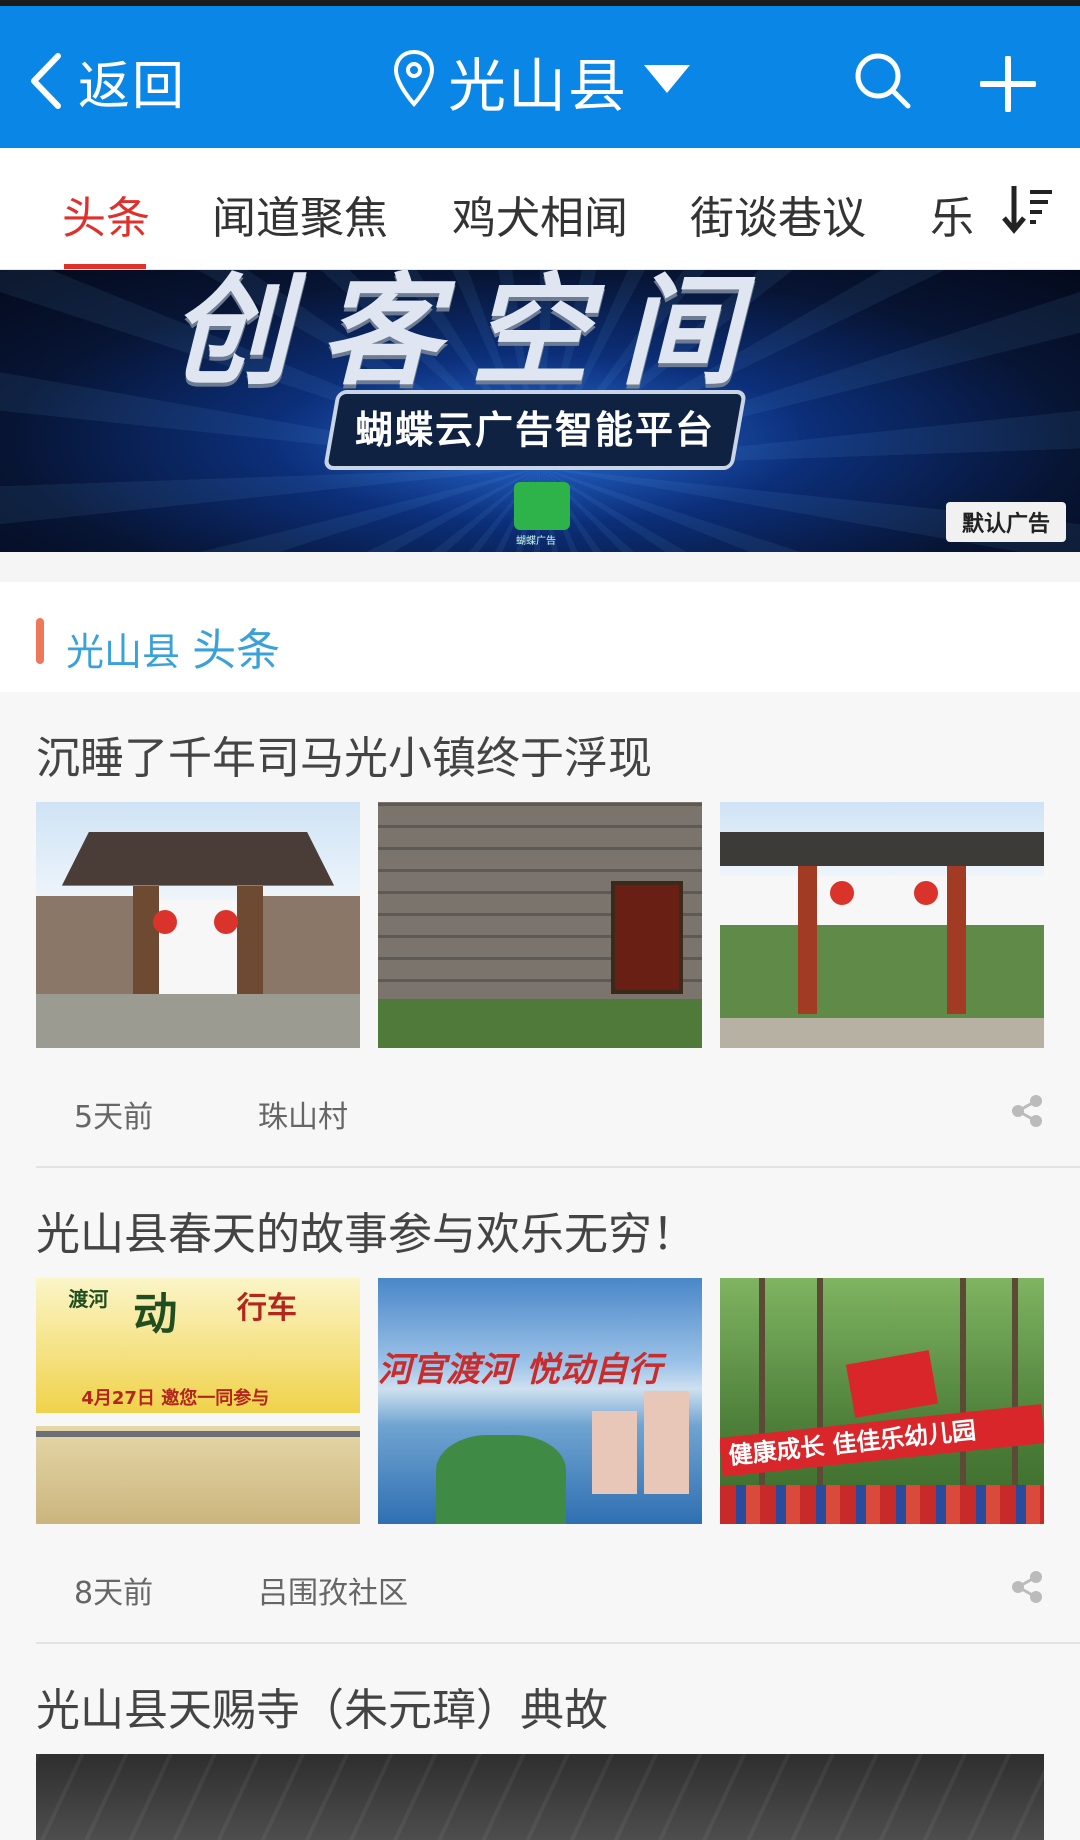 This screenshot has height=1840, width=1080. Describe the element at coordinates (659, 81) in the screenshot. I see `caret-down-icon` at that location.